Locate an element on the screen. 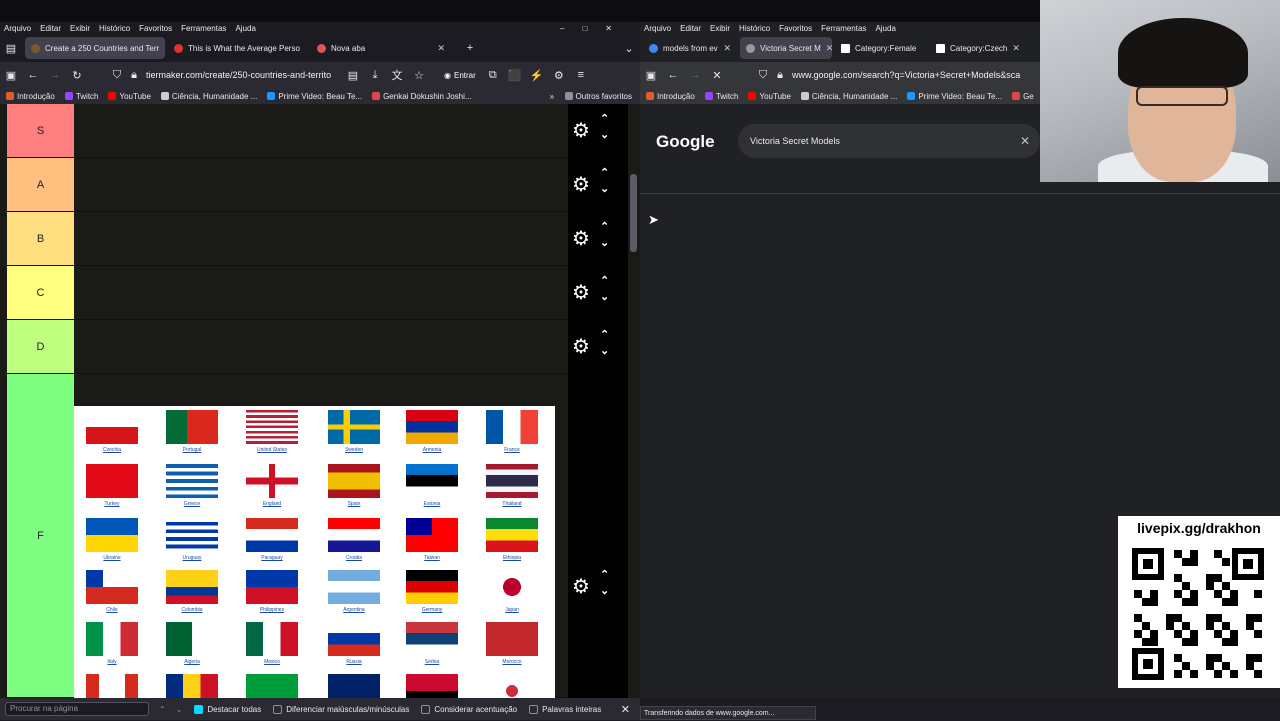 Image resolution: width=1280 pixels, height=721 pixels. find-next-icon: ⌄ is located at coordinates (179, 709).